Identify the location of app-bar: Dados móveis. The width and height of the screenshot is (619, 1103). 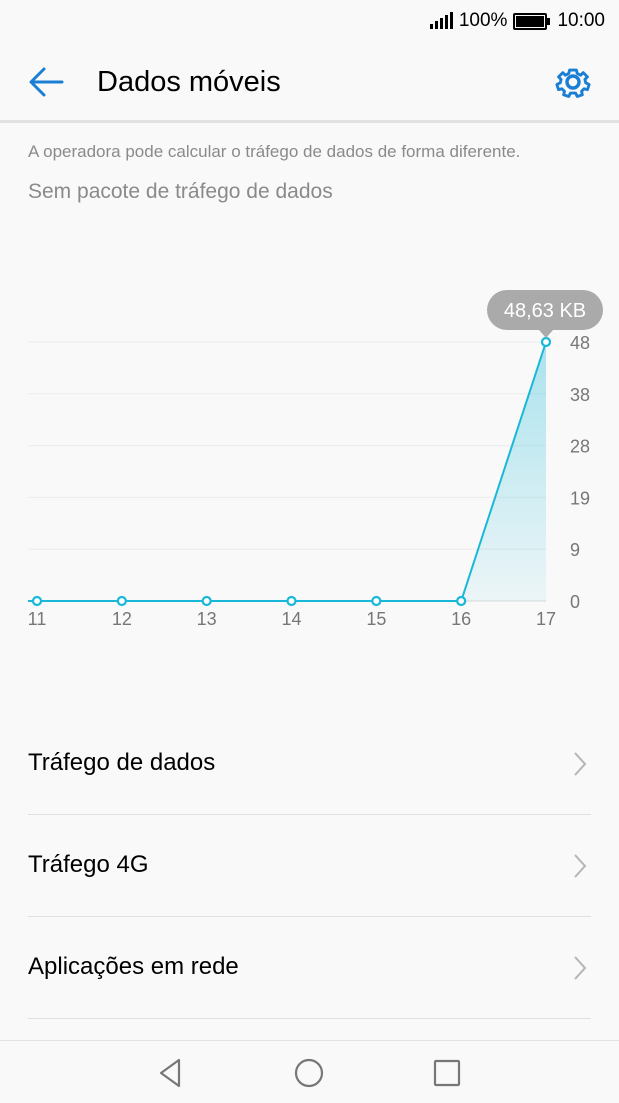
(309, 82).